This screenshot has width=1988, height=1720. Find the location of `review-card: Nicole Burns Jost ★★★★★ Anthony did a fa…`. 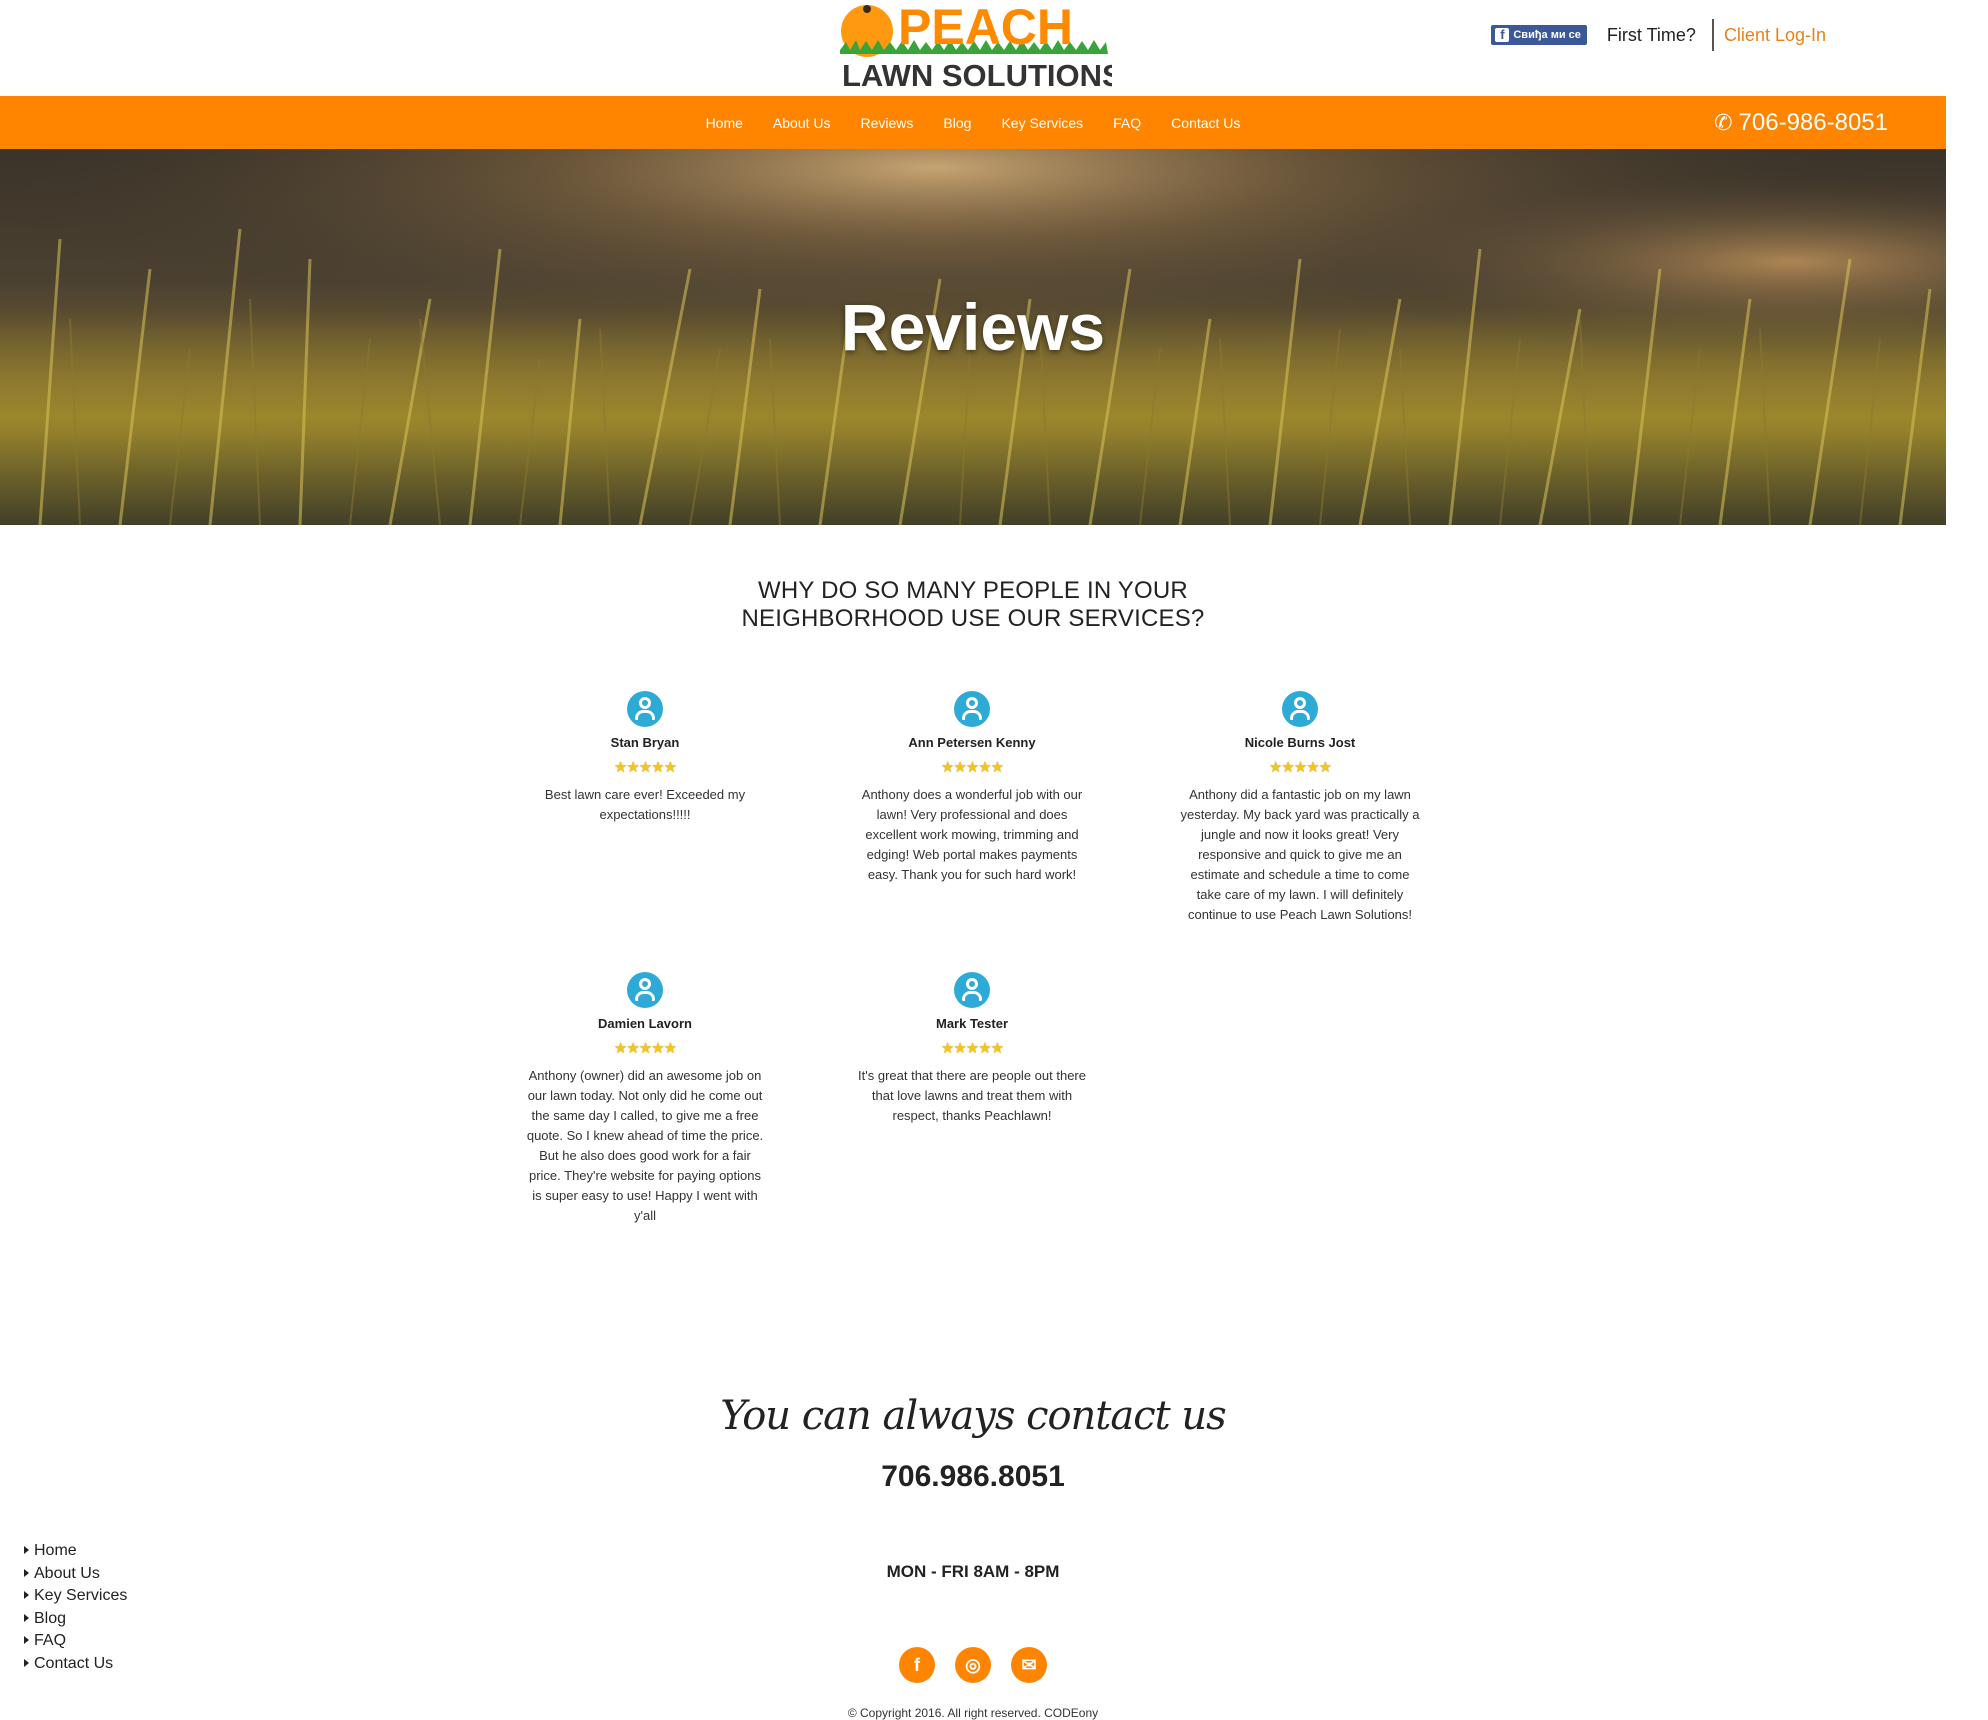

review-card: Nicole Burns Jost ★★★★★ Anthony did a fa… is located at coordinates (1300, 808).